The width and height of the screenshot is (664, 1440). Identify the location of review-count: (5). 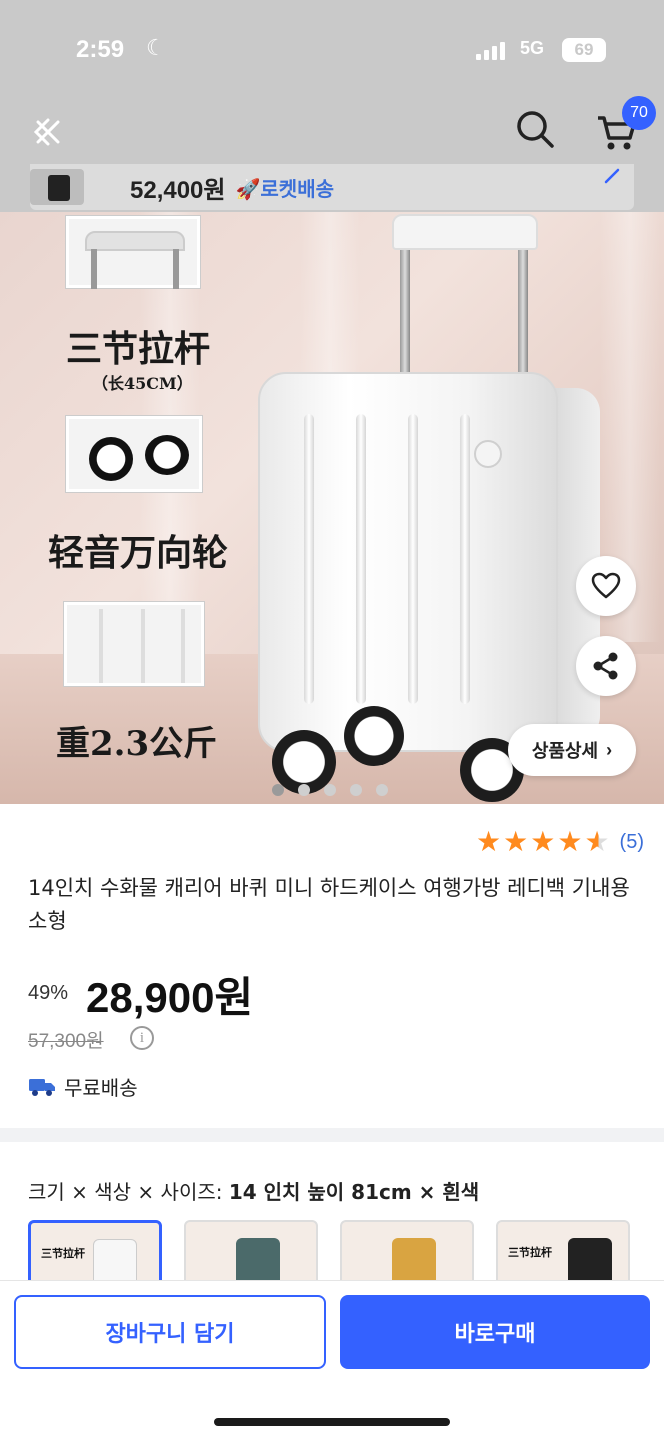
(632, 842).